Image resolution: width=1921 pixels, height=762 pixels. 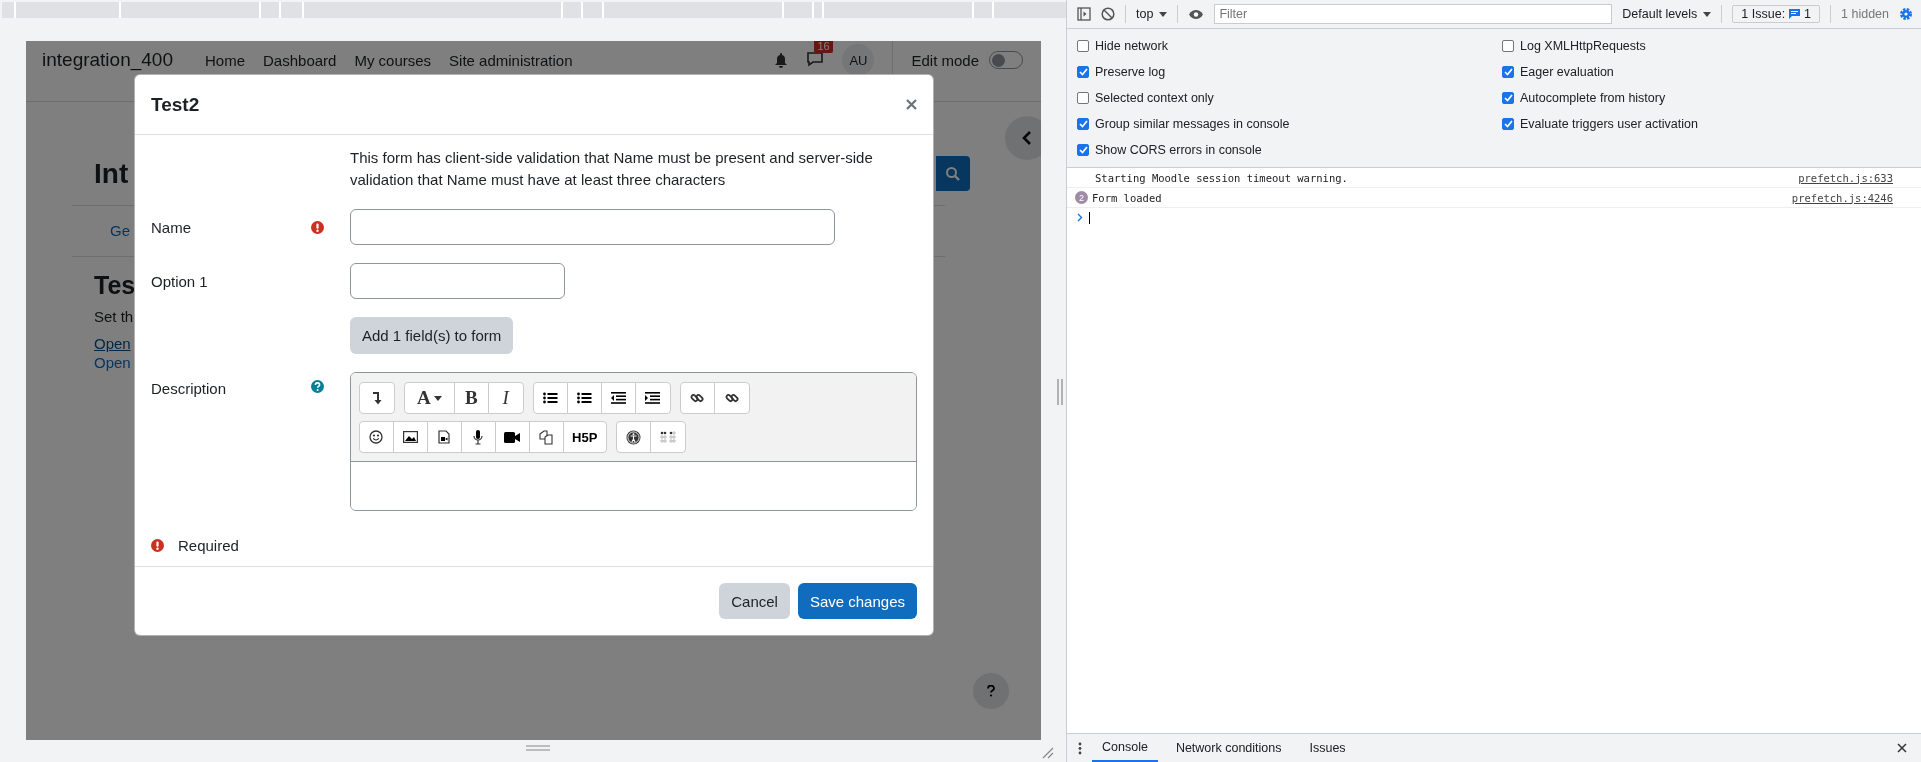 I want to click on setting-option: Group similar messages in console, so click(x=1183, y=124).